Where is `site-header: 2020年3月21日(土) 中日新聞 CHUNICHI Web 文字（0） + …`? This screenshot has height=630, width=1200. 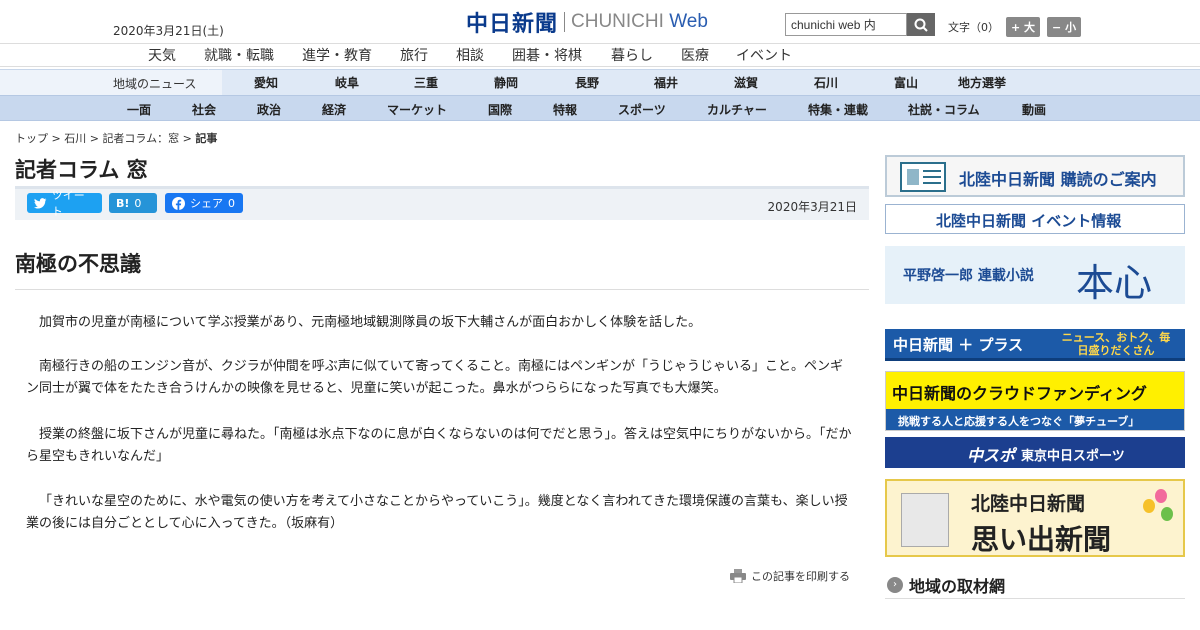
site-header: 2020年3月21日(土) 中日新聞 CHUNICHI Web 文字（0） + … is located at coordinates (600, 21).